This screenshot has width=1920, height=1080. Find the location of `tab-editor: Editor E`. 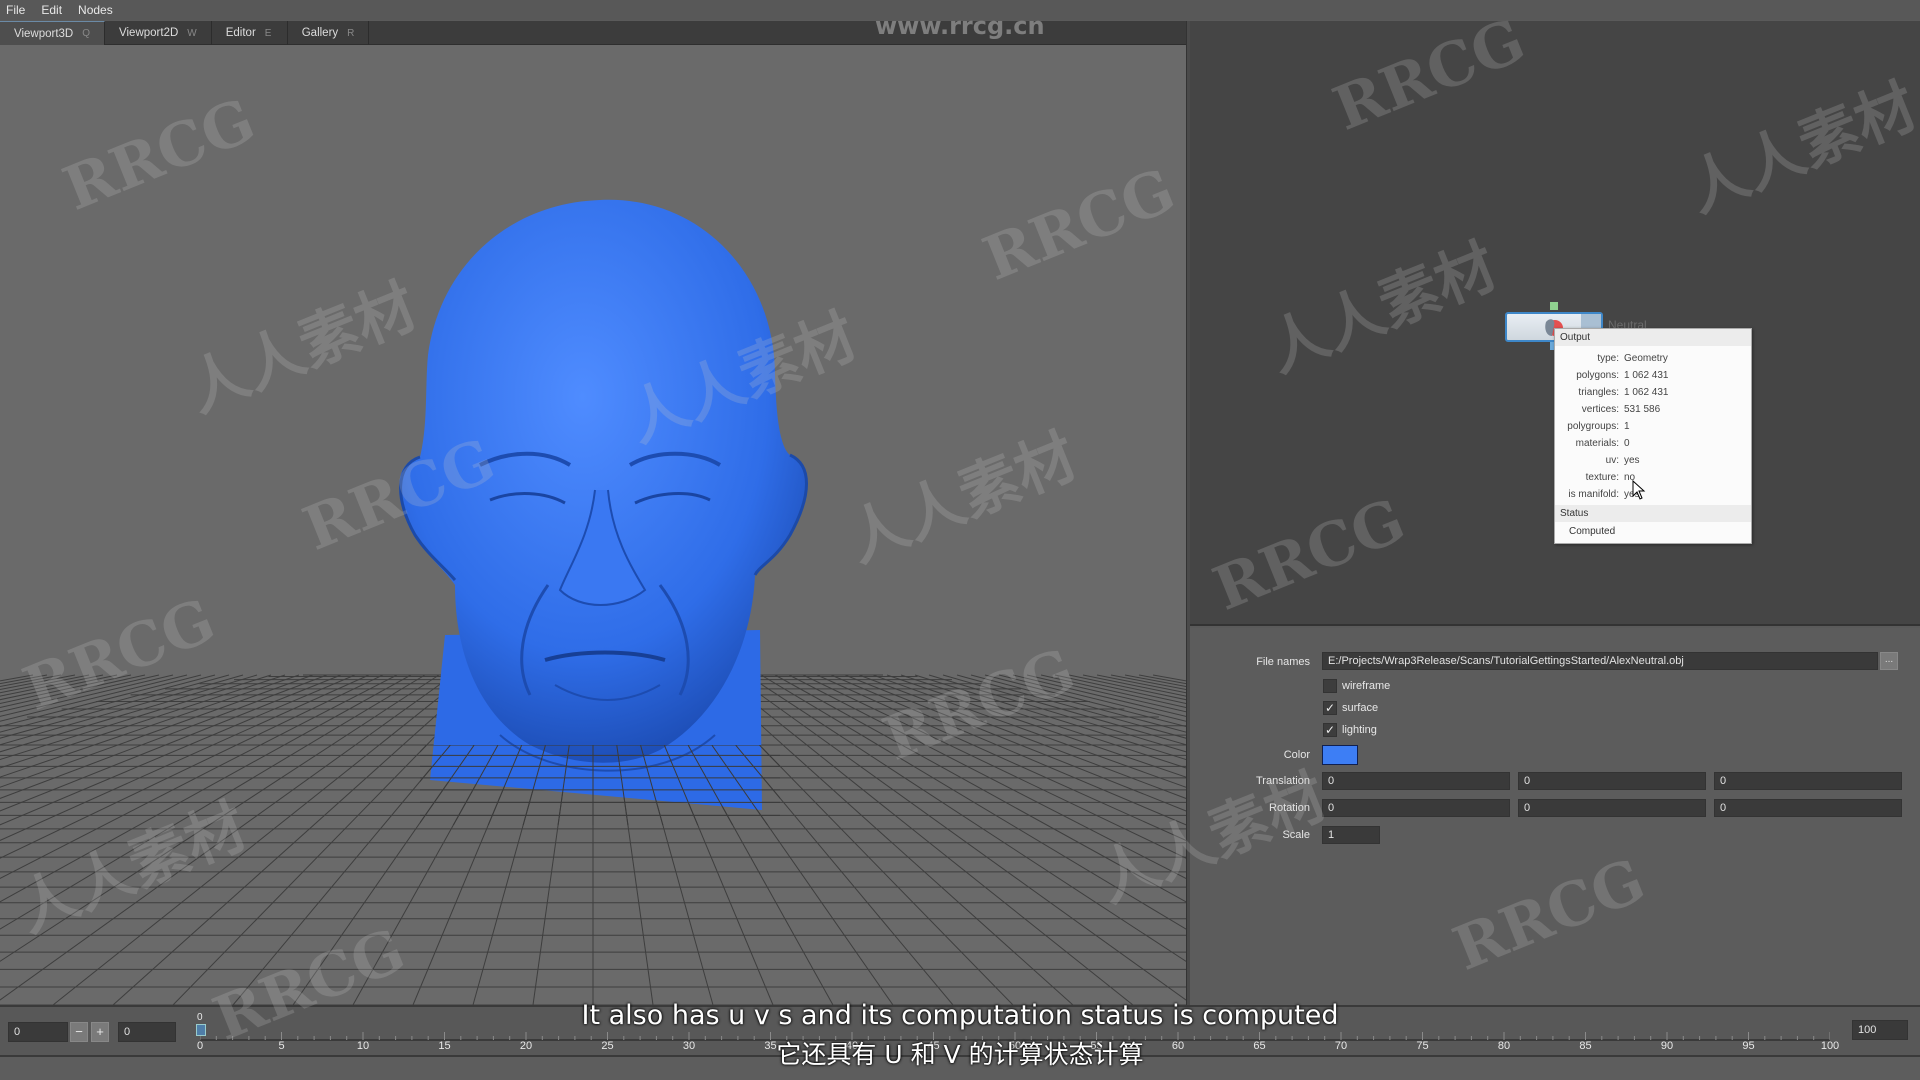

tab-editor: Editor E is located at coordinates (250, 33).